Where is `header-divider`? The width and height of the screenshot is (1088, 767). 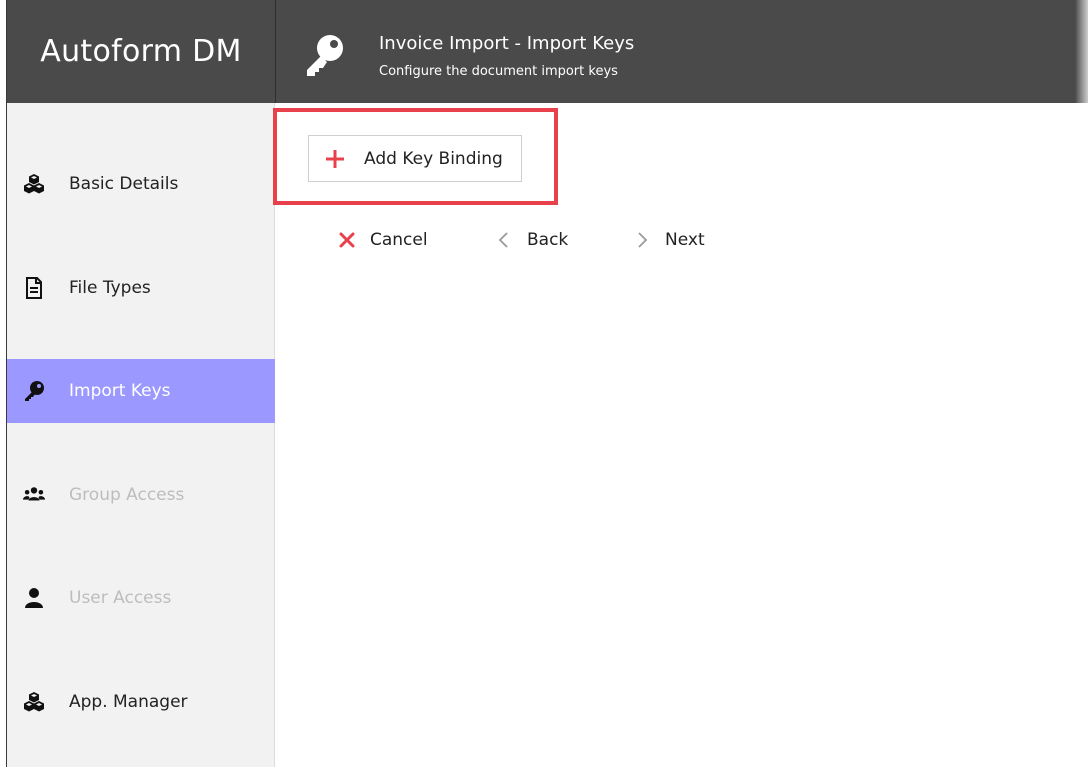 header-divider is located at coordinates (275, 51).